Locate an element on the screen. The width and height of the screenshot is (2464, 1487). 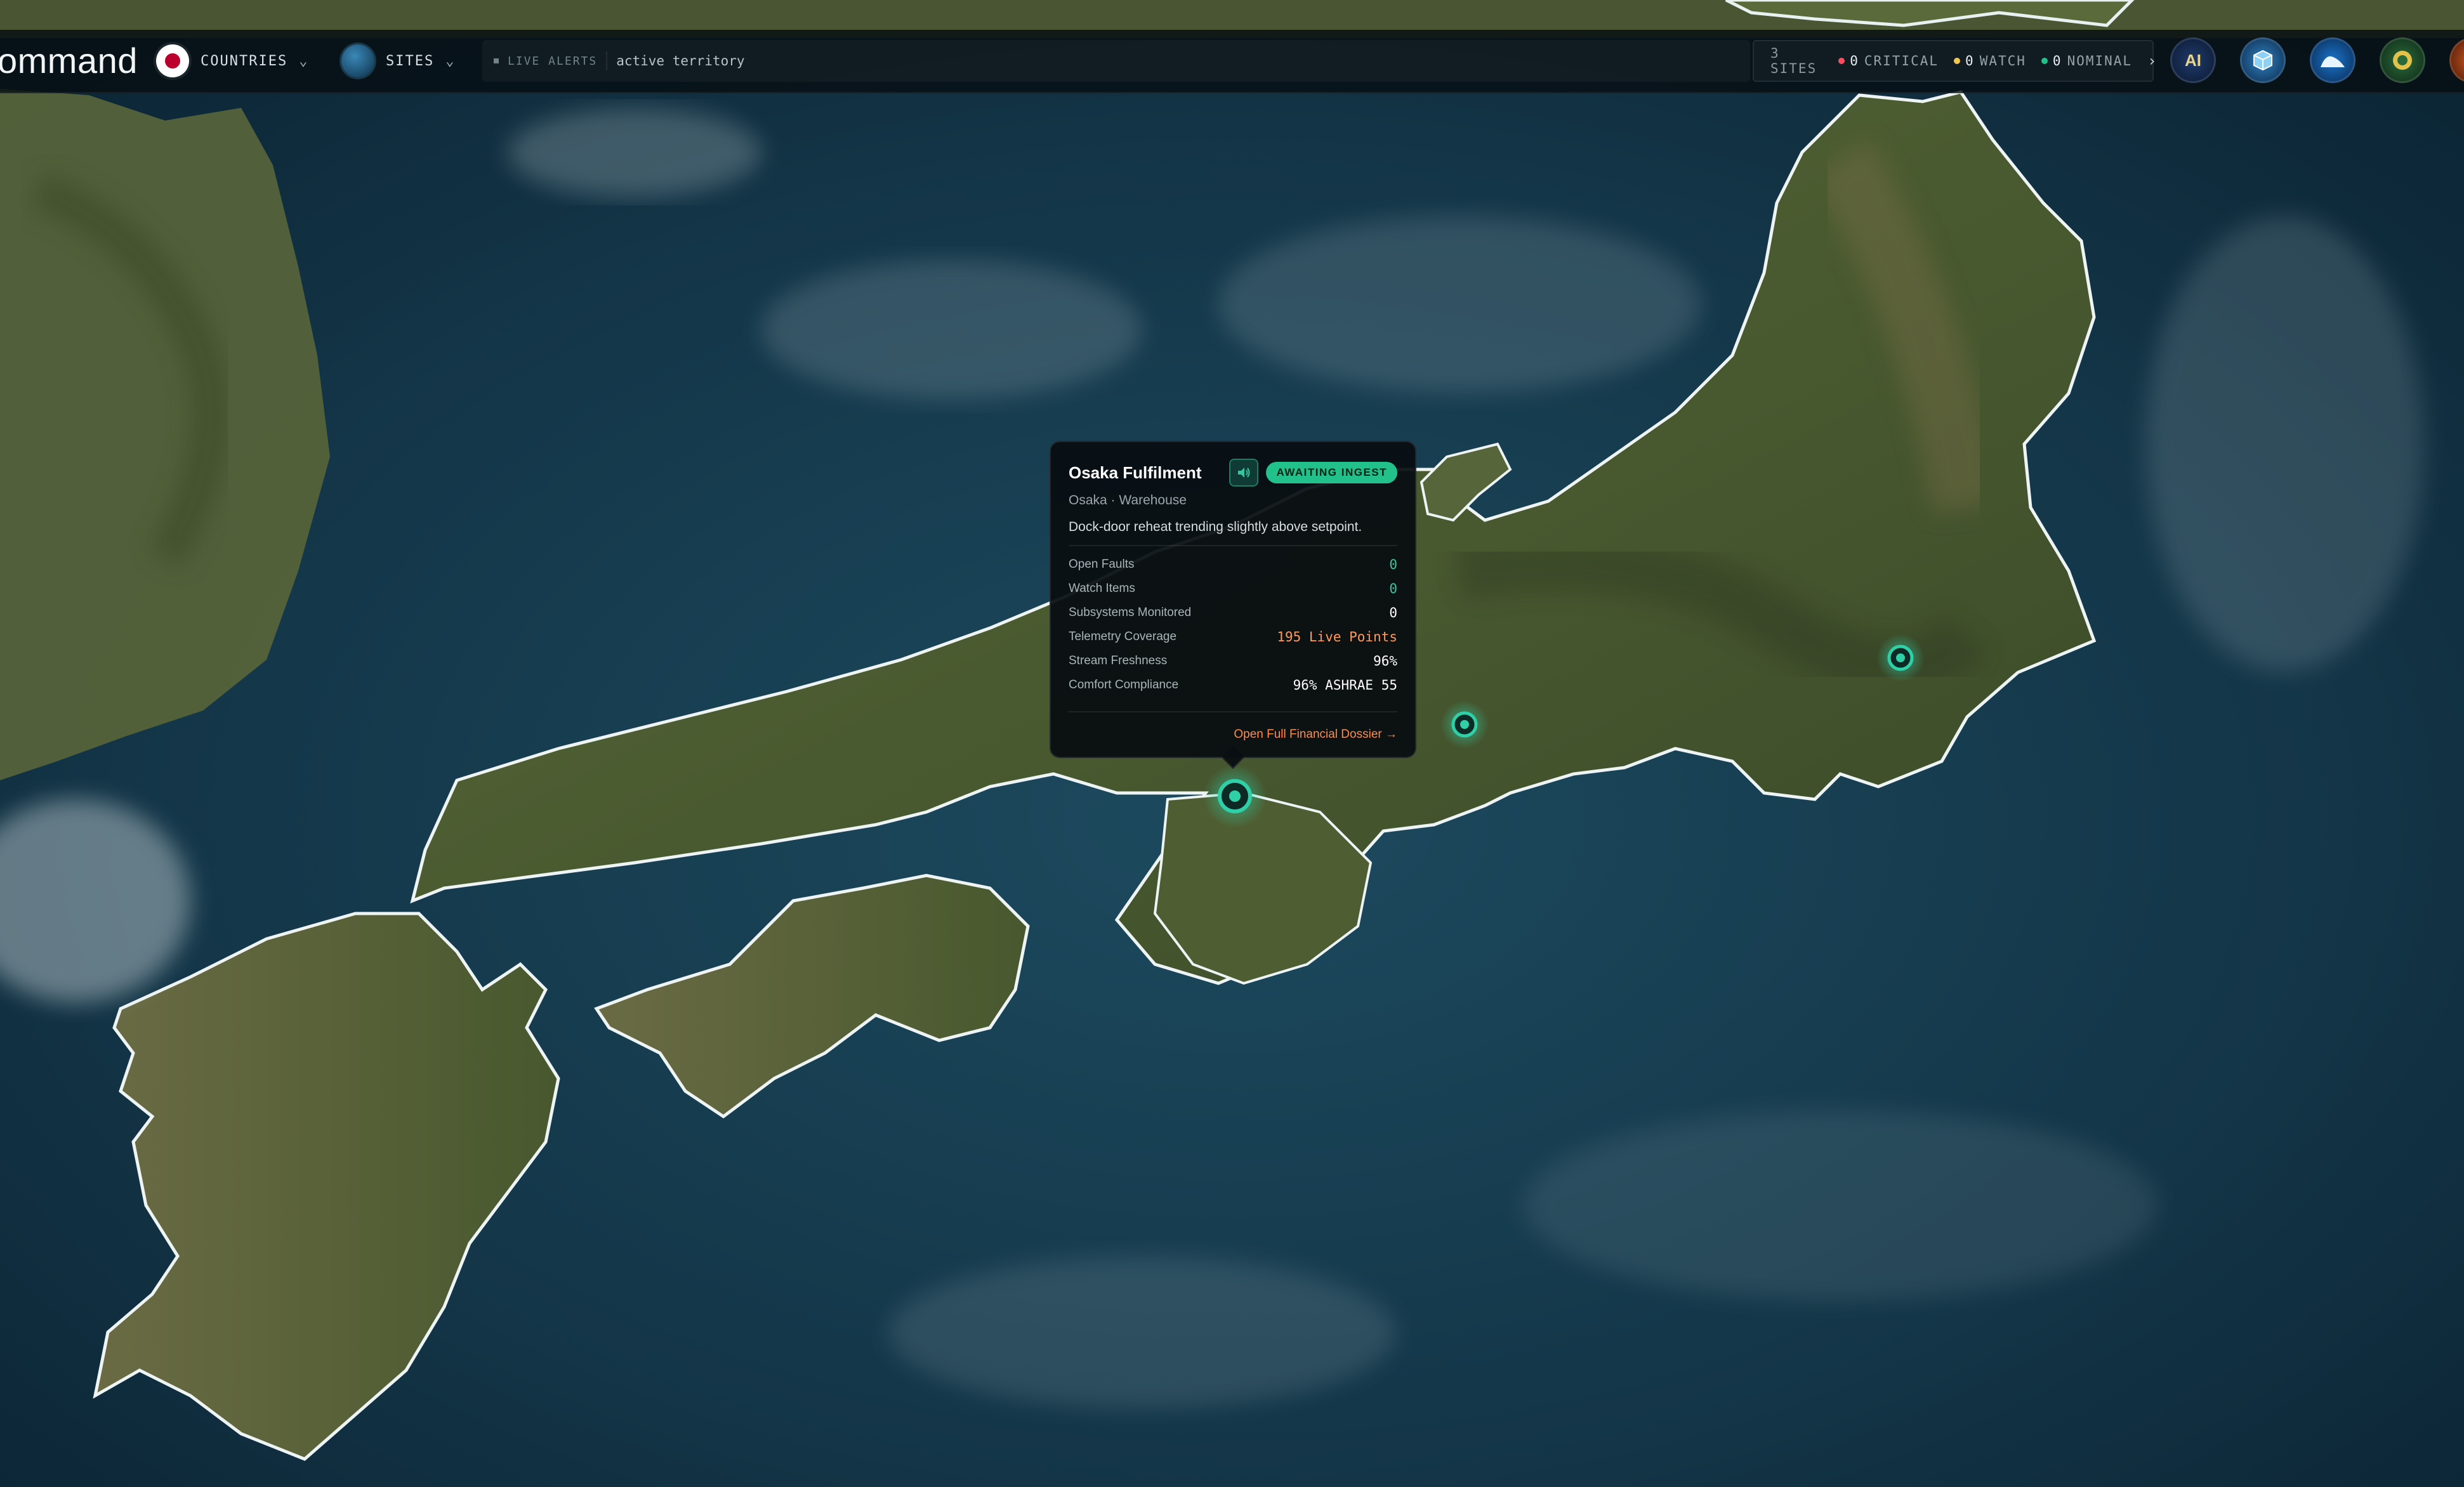
critical-count: 0 is located at coordinates (1855, 61).